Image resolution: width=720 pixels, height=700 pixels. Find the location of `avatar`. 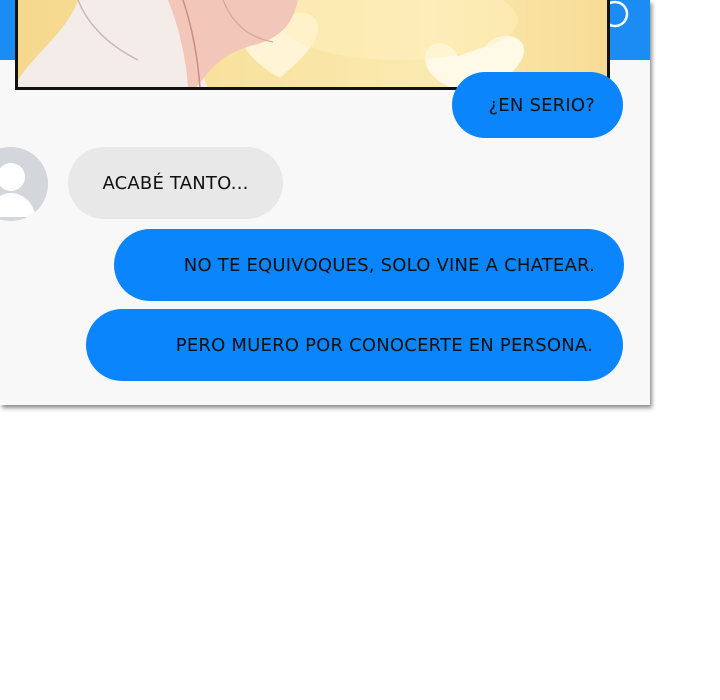

avatar is located at coordinates (24, 184).